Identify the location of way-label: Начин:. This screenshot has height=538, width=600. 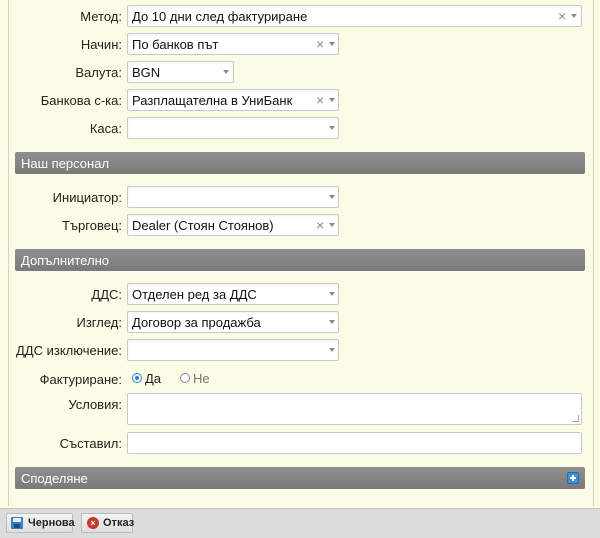
(101, 44).